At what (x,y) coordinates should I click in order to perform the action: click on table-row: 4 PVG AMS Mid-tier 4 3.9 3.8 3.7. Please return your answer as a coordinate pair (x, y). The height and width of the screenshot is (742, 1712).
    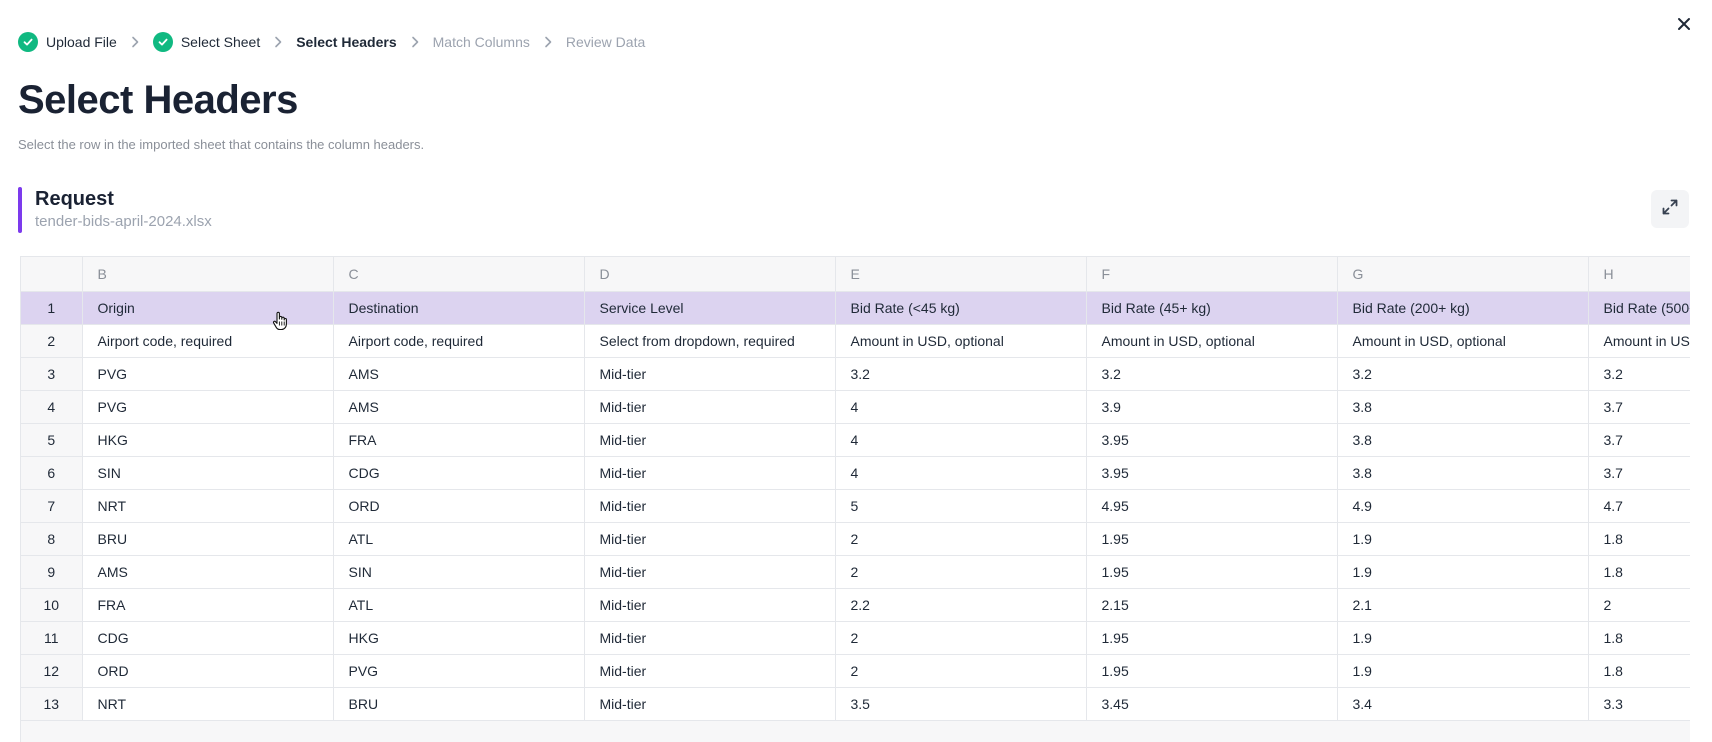
    Looking at the image, I should click on (855, 407).